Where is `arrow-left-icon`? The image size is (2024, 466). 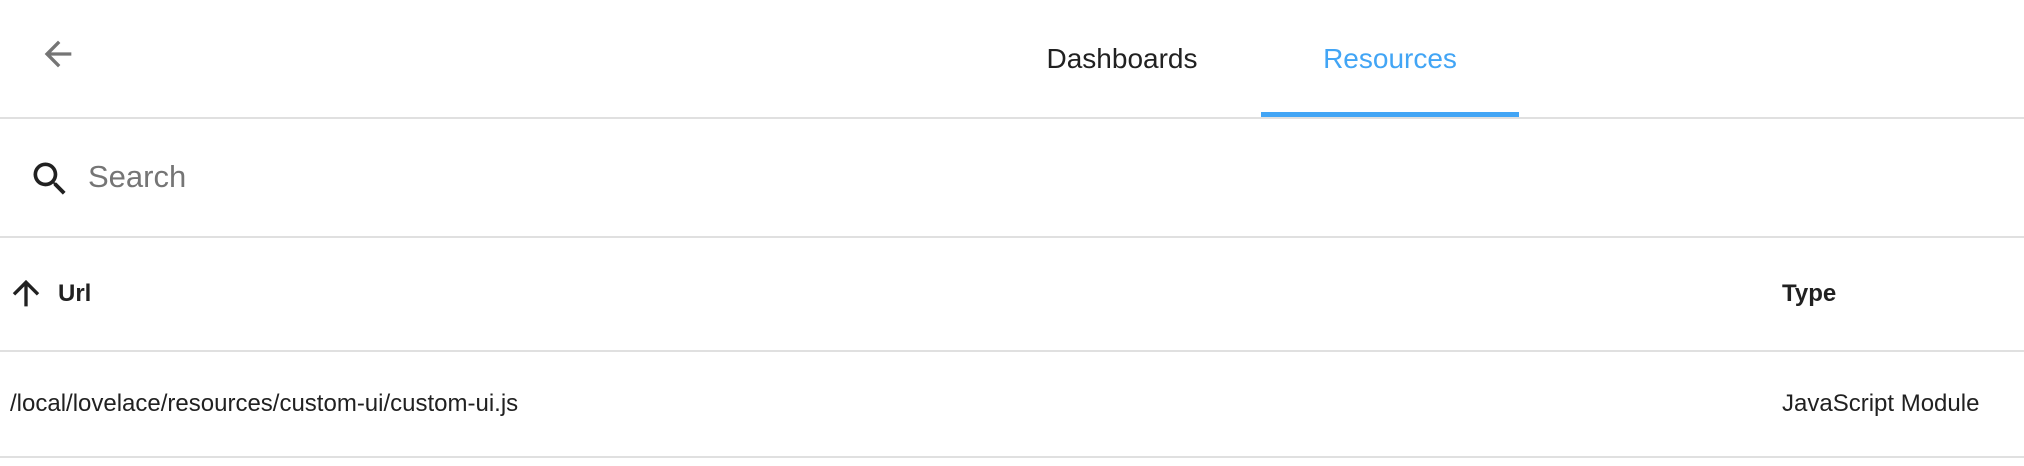
arrow-left-icon is located at coordinates (58, 54).